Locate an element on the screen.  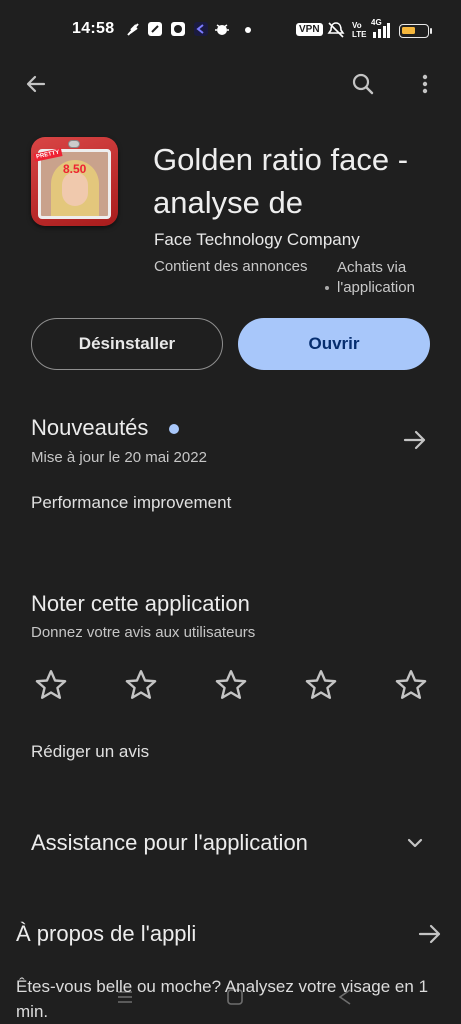
app-logo-score: 8.50 is located at coordinates (75, 169).